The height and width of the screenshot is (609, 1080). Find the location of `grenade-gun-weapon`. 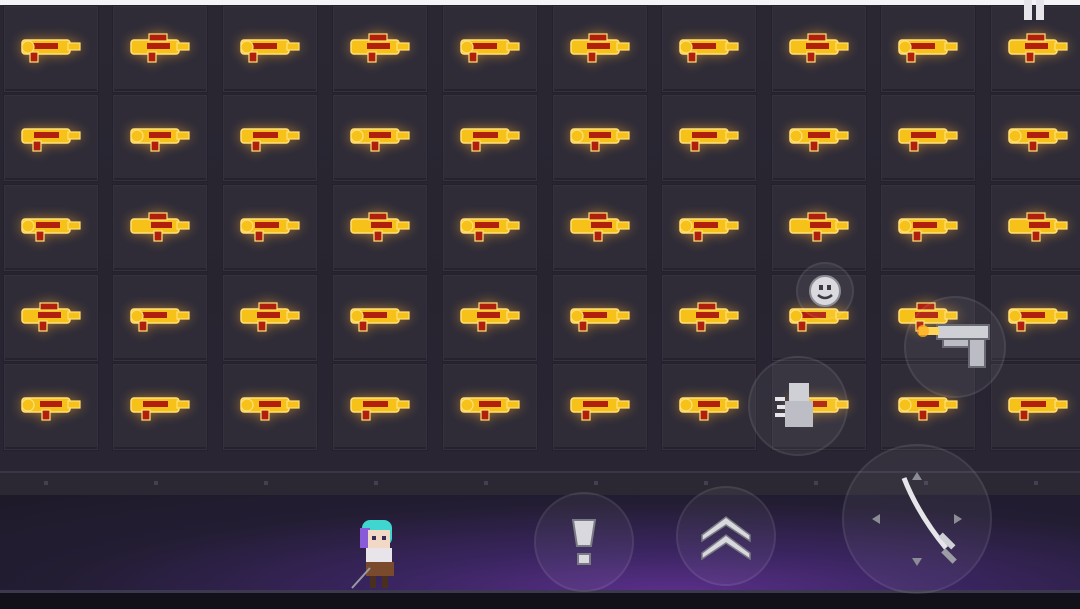

grenade-gun-weapon is located at coordinates (708, 405).